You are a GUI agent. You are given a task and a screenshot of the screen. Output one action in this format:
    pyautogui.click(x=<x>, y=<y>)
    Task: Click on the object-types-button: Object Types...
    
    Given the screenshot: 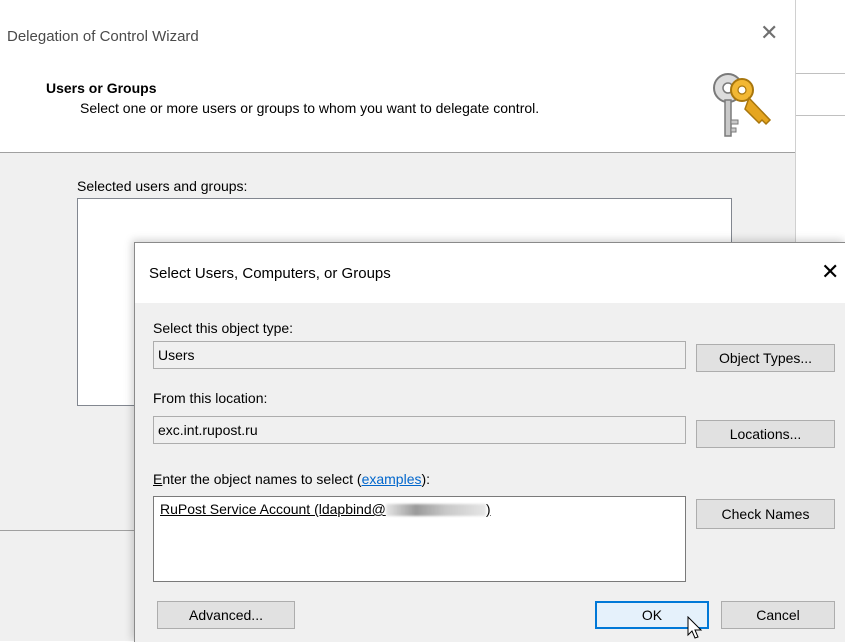 What is the action you would take?
    pyautogui.click(x=765, y=358)
    